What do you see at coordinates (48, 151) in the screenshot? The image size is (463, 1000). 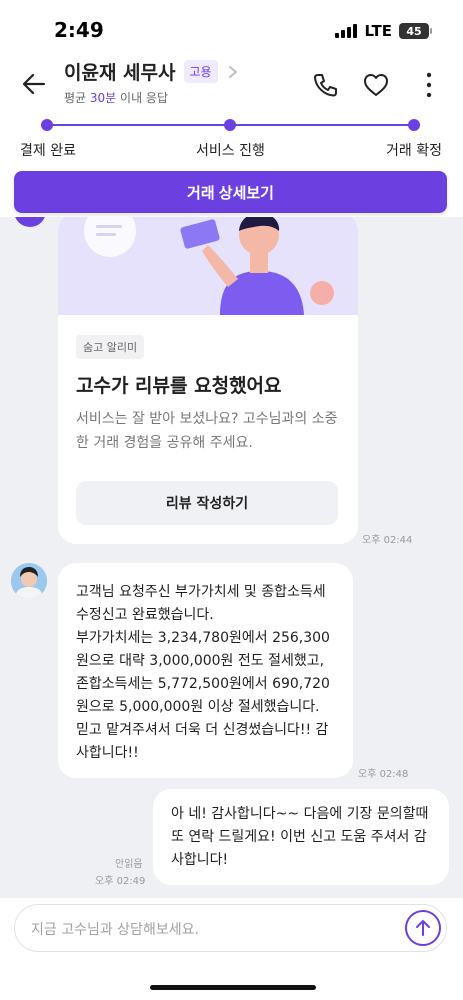 I see `step-payment-complete: 결제 완료` at bounding box center [48, 151].